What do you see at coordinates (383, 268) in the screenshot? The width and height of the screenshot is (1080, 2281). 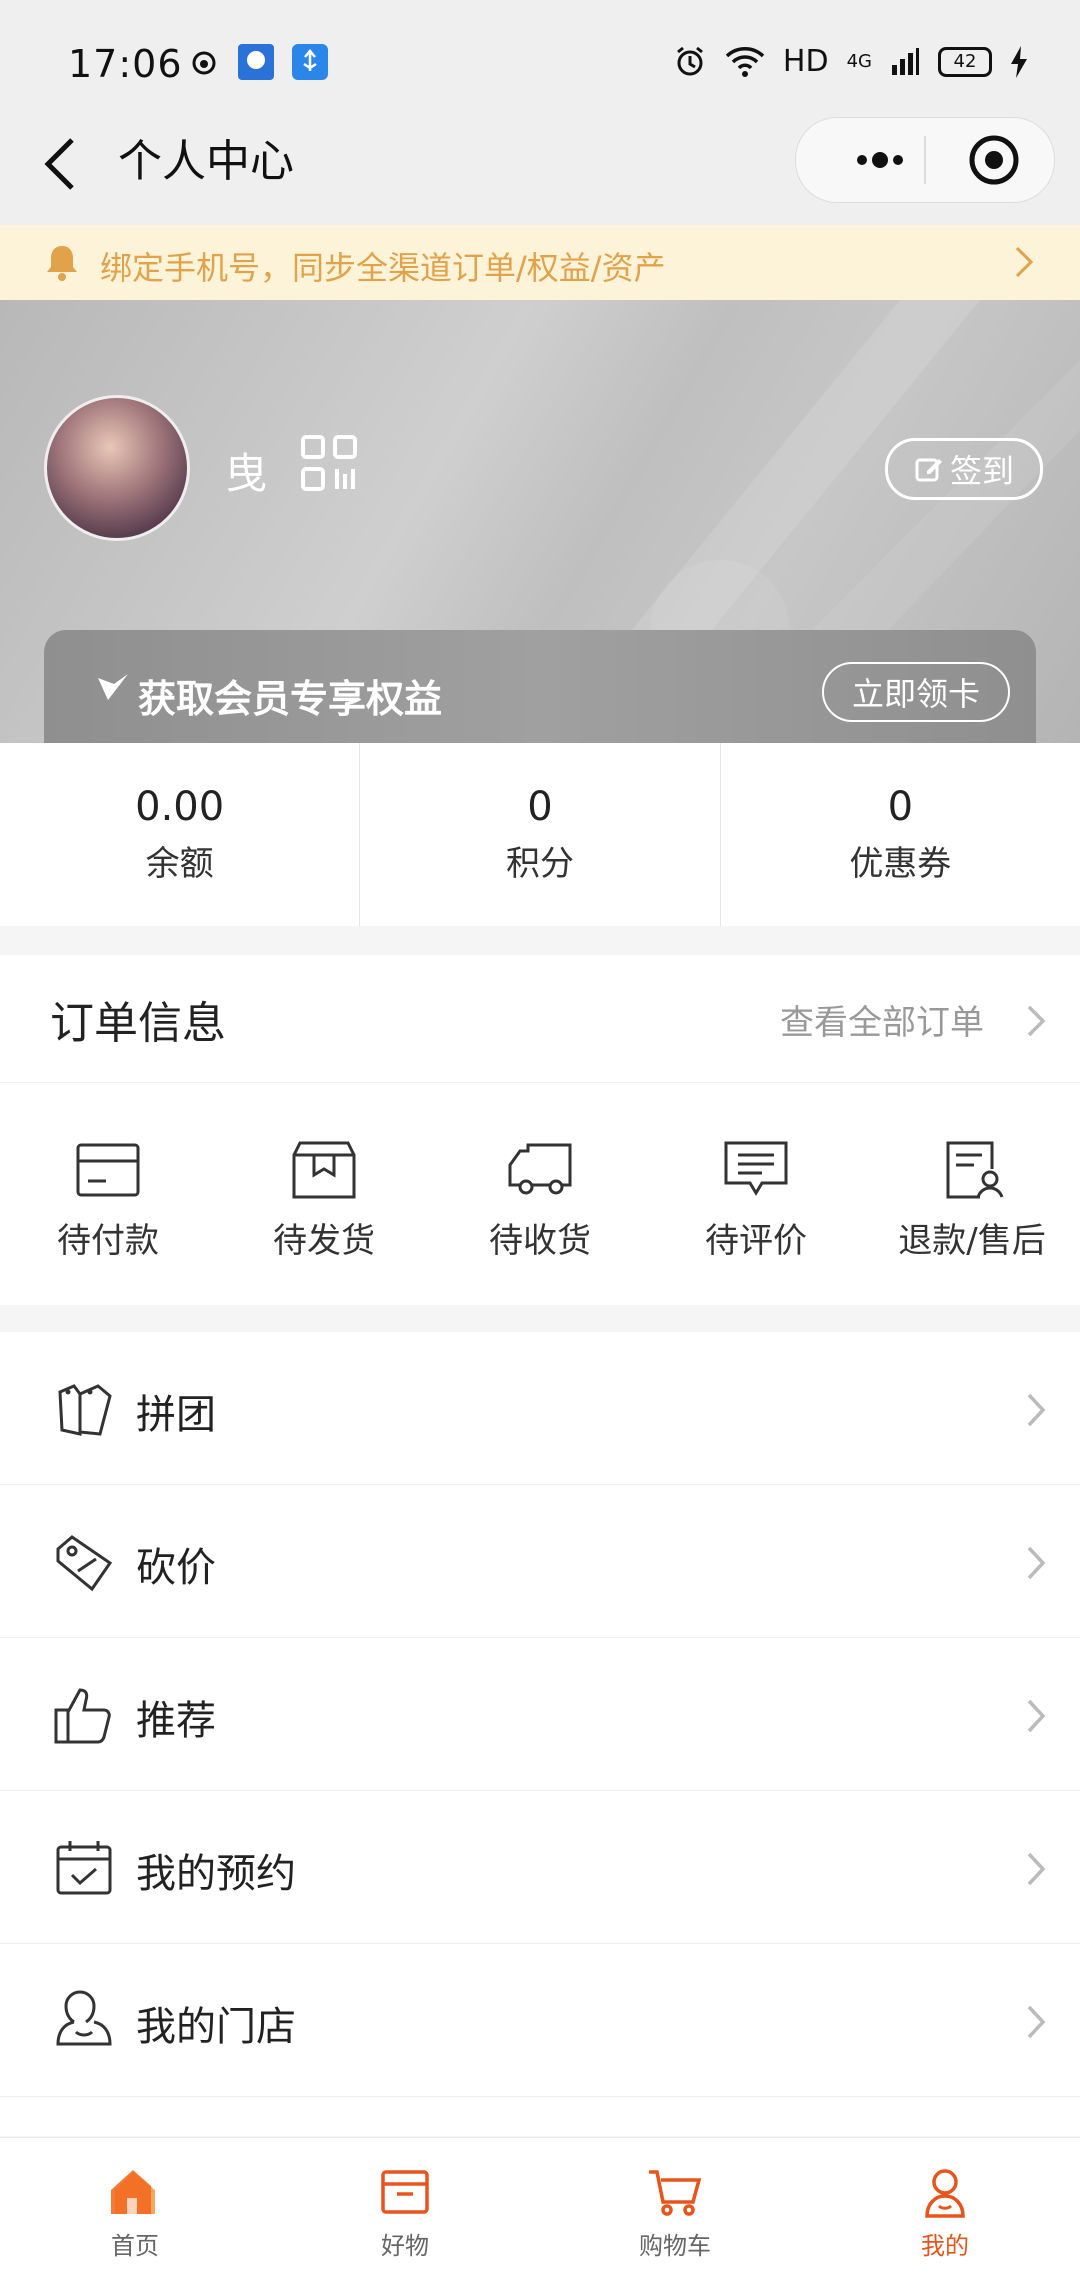 I see `bind-phone-text: 绑定手机号，同步全渠道订单/权益/资产` at bounding box center [383, 268].